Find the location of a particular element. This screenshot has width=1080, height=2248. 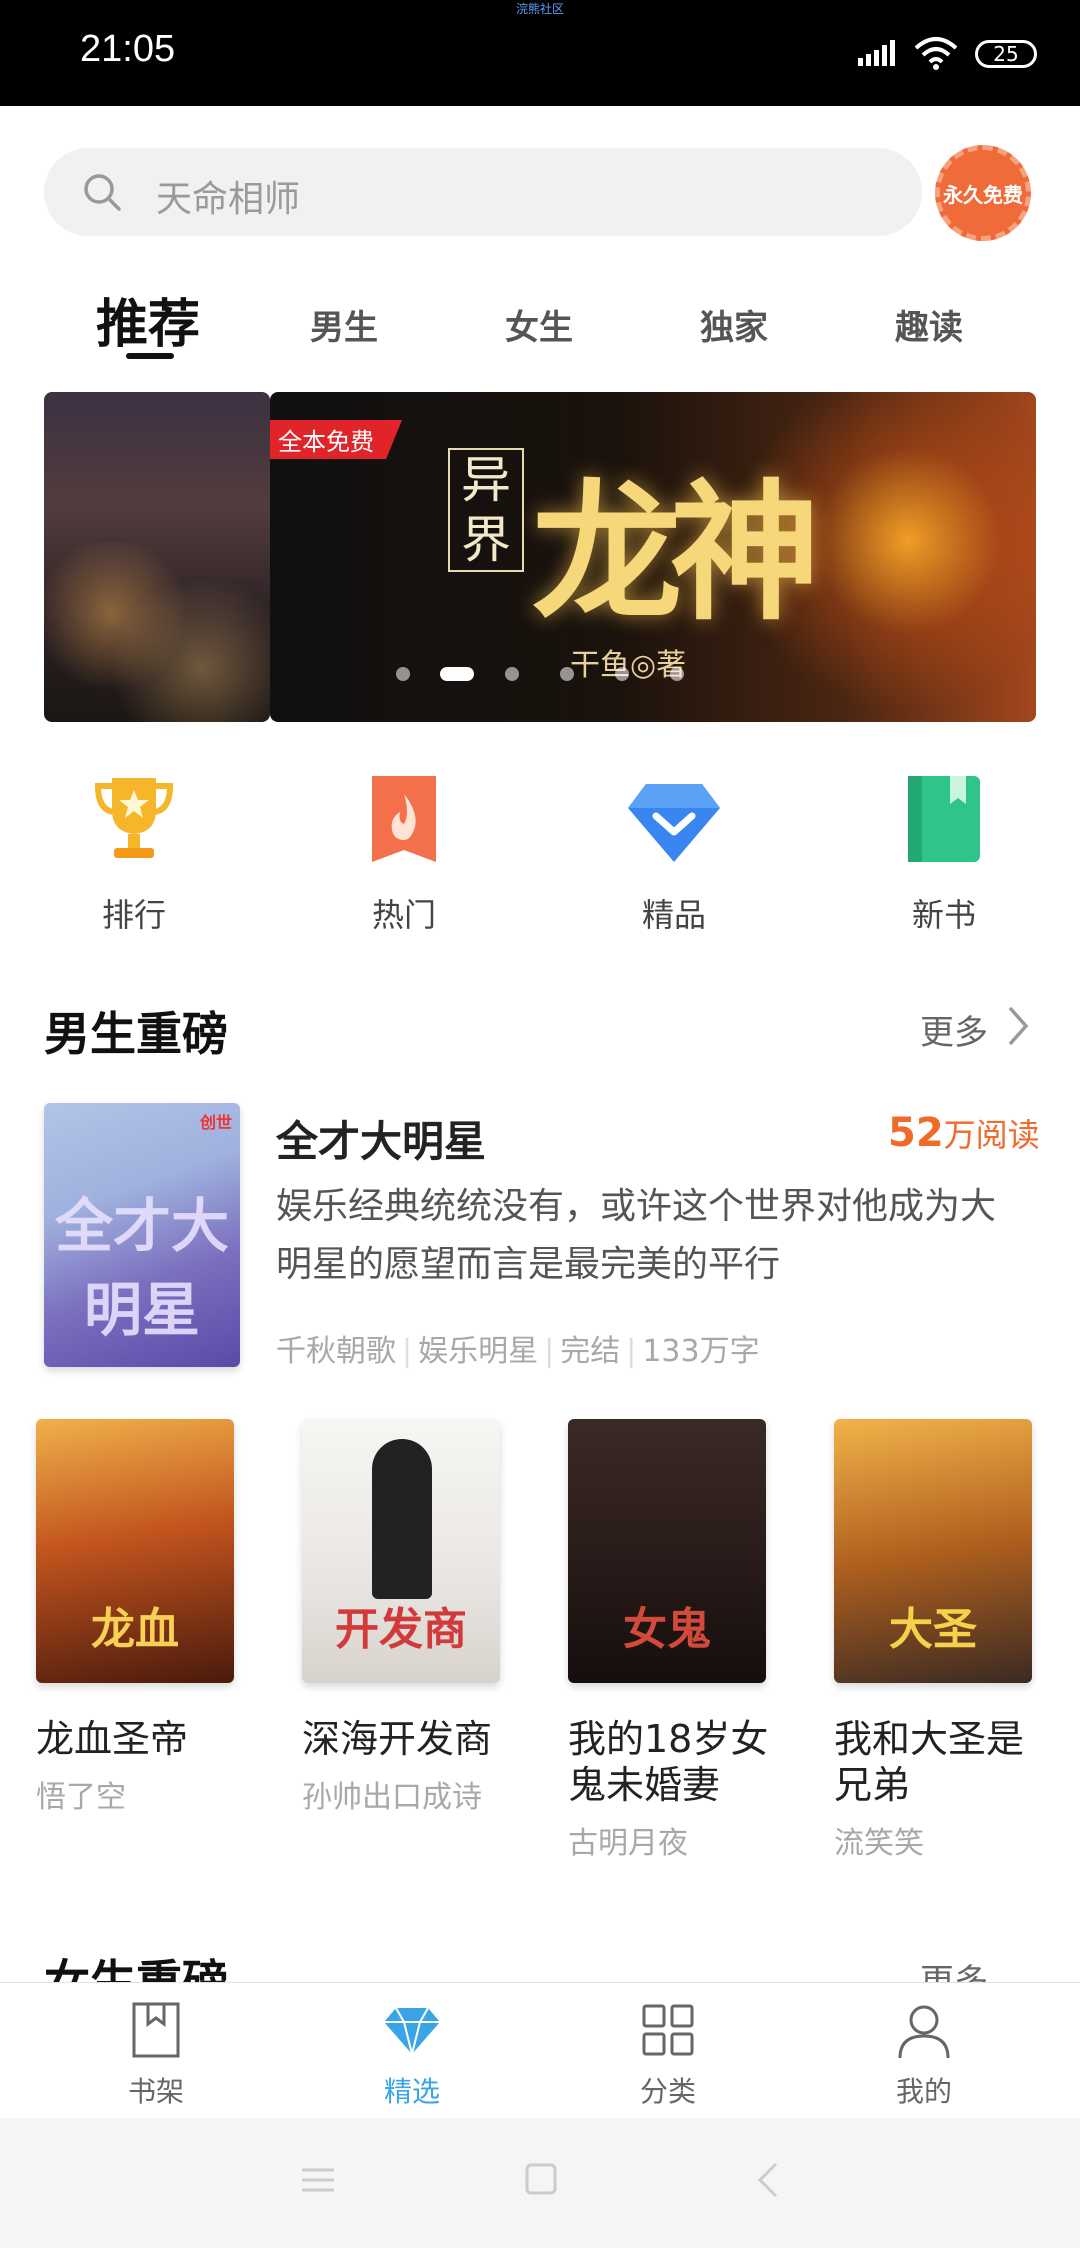

system-navigation-bar is located at coordinates (540, 2183).